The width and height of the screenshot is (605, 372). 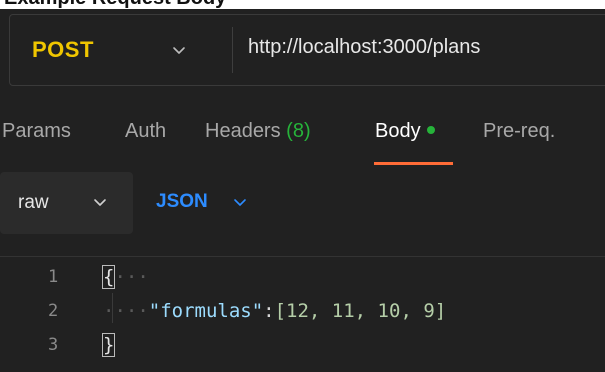 I want to click on body-status-dot, so click(x=430, y=129).